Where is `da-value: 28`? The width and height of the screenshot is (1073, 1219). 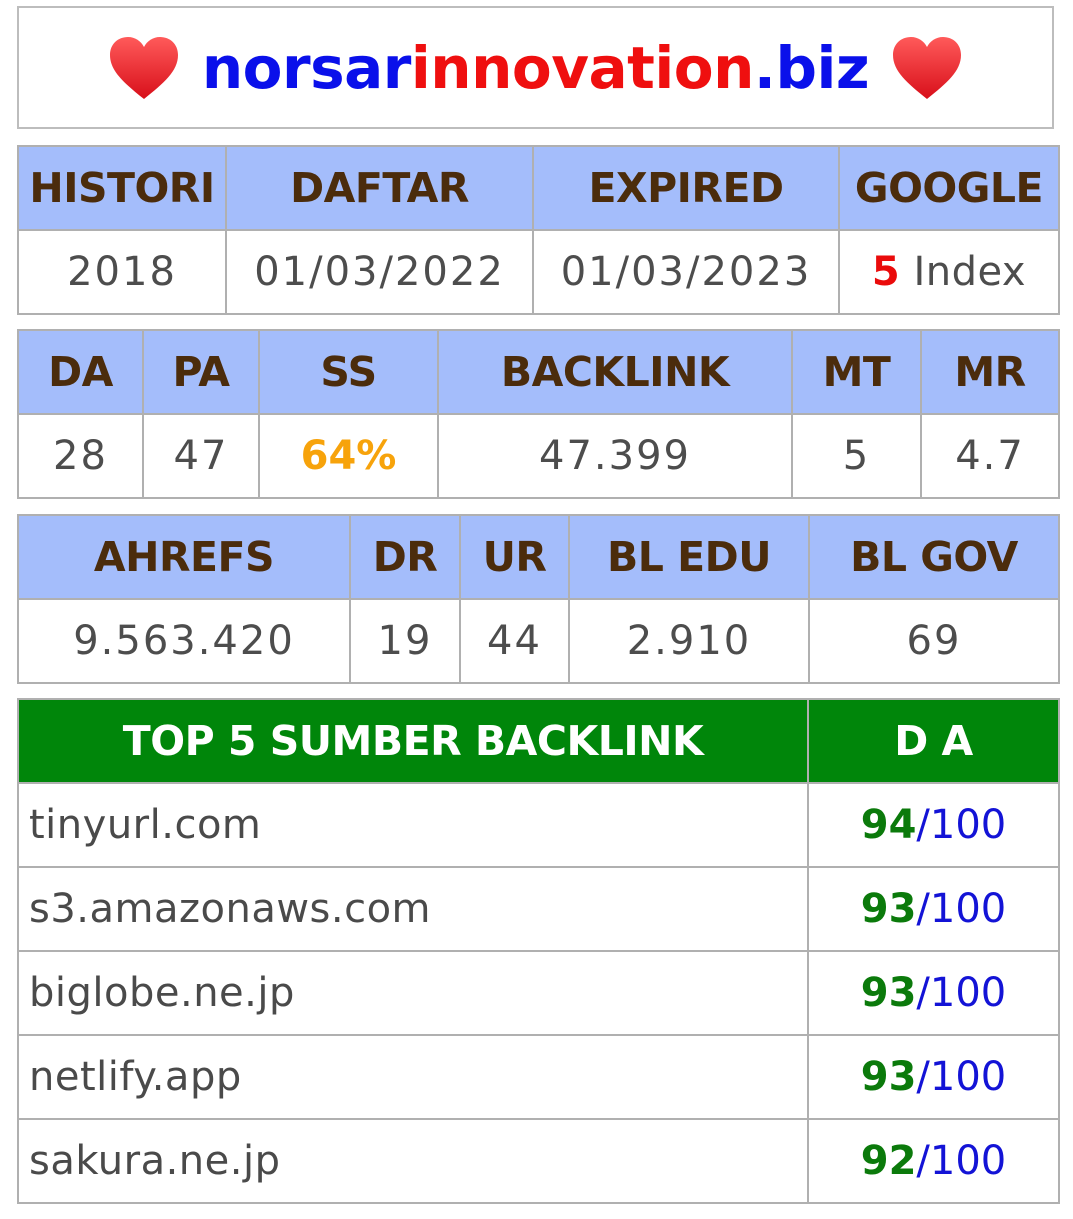 da-value: 28 is located at coordinates (80, 456).